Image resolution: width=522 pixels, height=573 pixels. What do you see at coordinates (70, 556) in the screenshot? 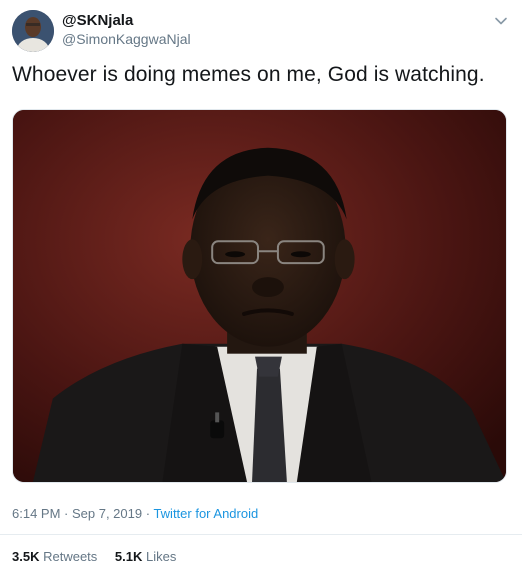
I see `retweets-label: Retweets` at bounding box center [70, 556].